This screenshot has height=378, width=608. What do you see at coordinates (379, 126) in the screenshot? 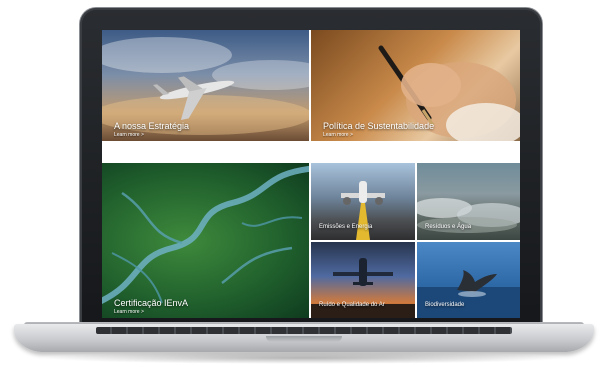
I see `tile-title: Política de Sustentabilidade` at bounding box center [379, 126].